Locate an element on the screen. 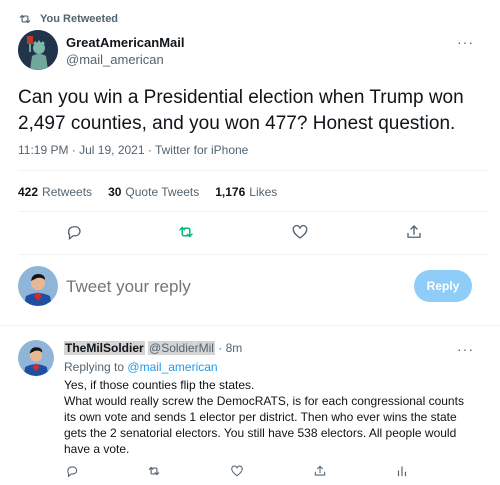  reply-actions is located at coordinates (276, 472).